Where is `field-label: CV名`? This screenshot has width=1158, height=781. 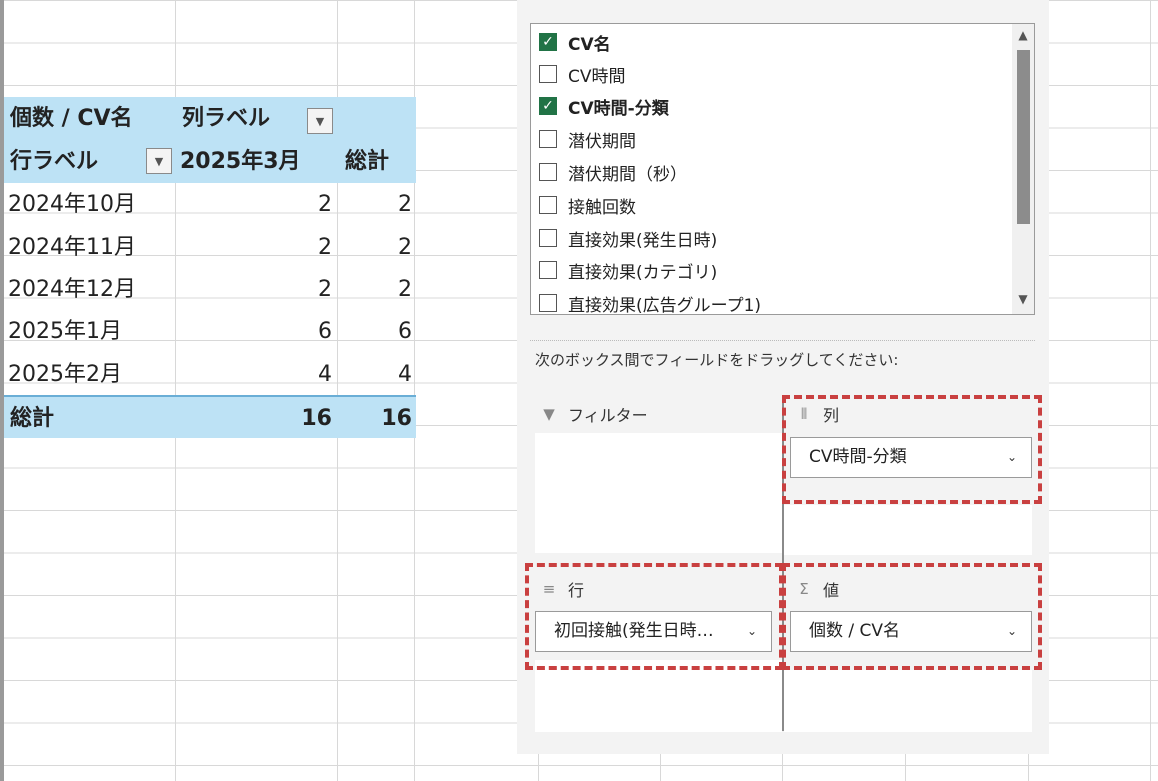 field-label: CV名 is located at coordinates (589, 44).